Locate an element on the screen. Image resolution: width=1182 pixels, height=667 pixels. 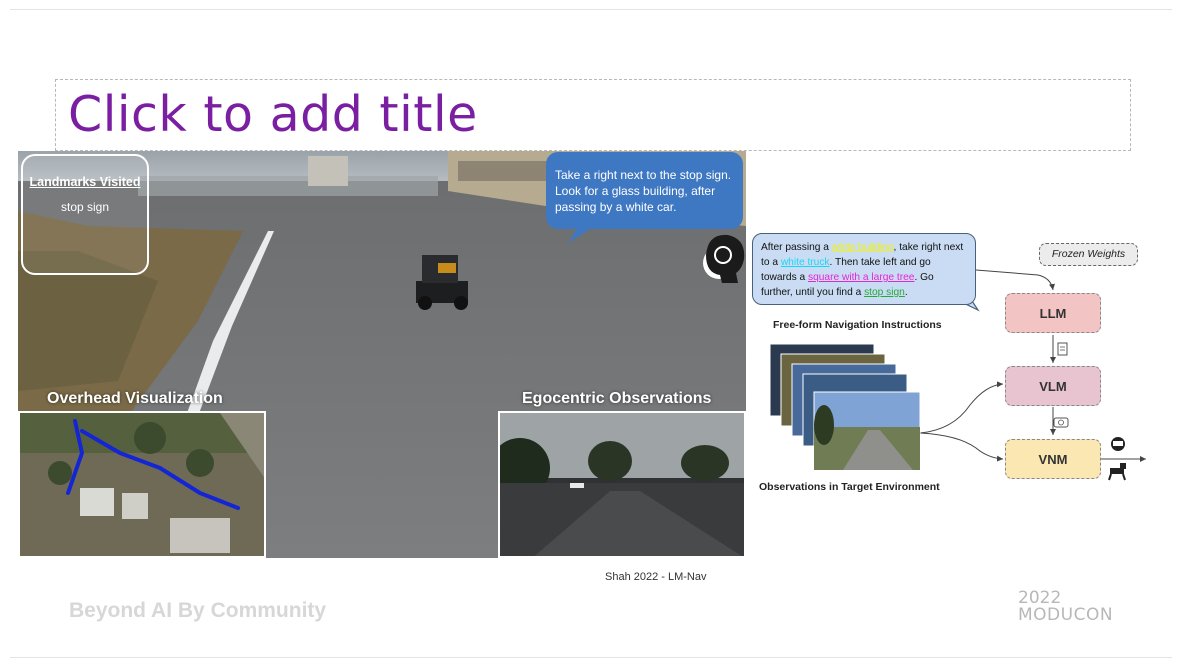
dog-robot-icon is located at coordinates (1117, 472).